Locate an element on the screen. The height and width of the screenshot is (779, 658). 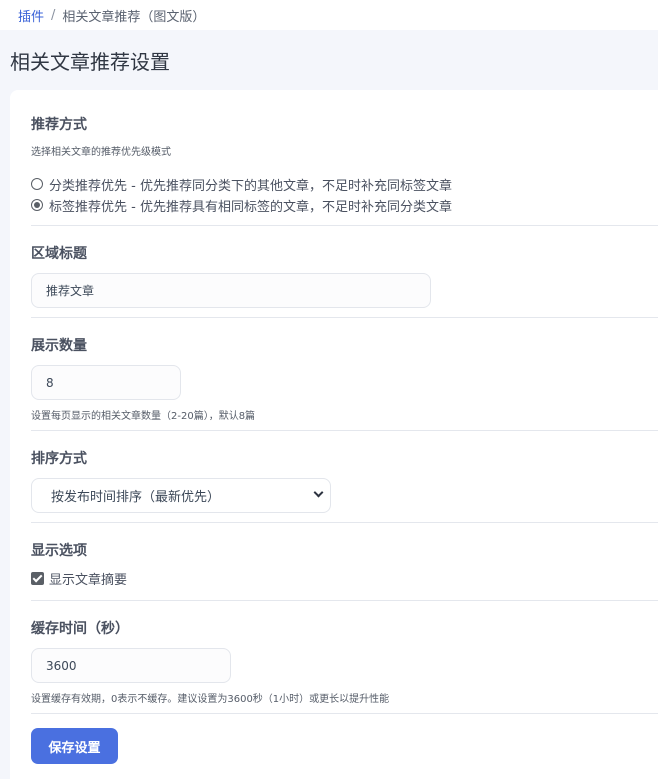
radio-tag-priority: 标签推荐优先 - 优先推荐具有相同标签的文章，不足时补充同分类文章 is located at coordinates (344, 205).